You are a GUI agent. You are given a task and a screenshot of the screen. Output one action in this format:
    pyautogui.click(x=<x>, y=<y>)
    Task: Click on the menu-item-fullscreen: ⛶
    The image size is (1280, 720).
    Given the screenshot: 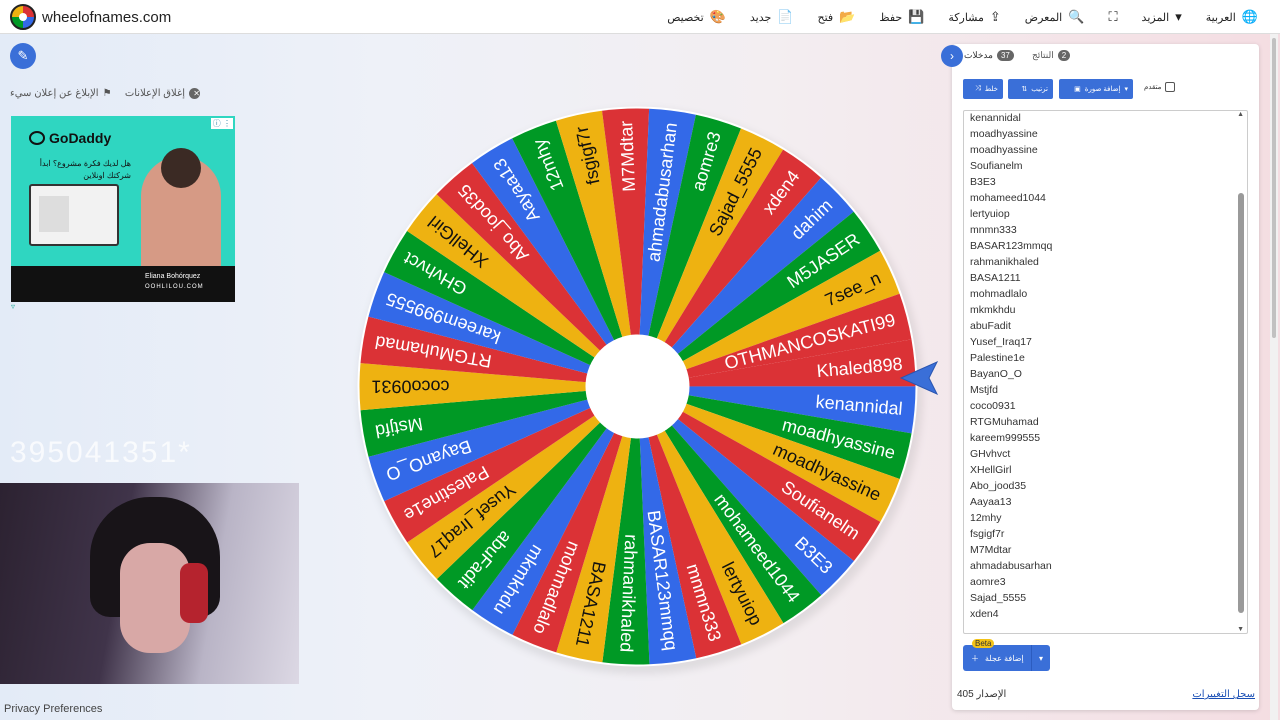 What is the action you would take?
    pyautogui.click(x=1112, y=17)
    